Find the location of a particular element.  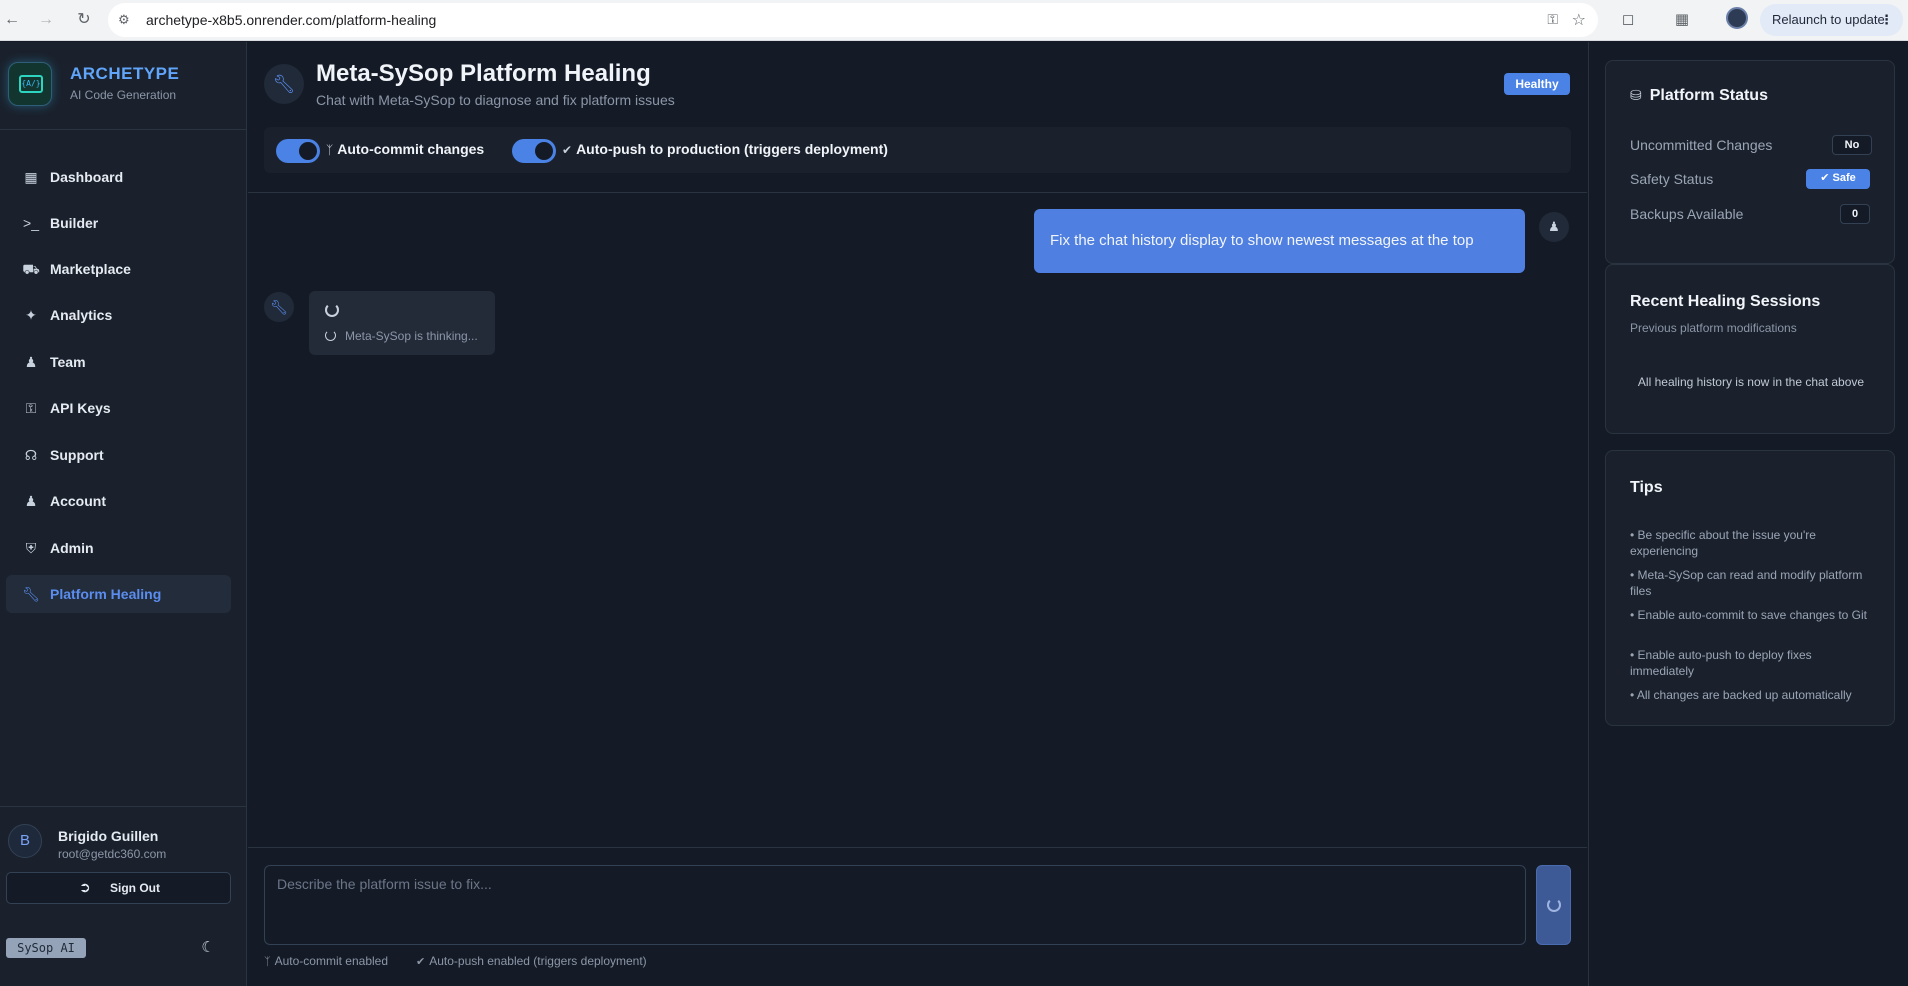

user-icon: ♟ is located at coordinates (31, 501).